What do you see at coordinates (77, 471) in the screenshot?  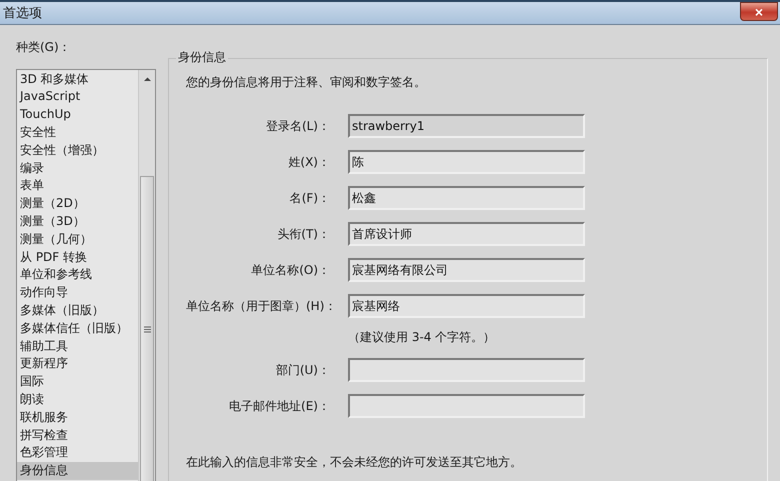 I see `category-item: 身份信息` at bounding box center [77, 471].